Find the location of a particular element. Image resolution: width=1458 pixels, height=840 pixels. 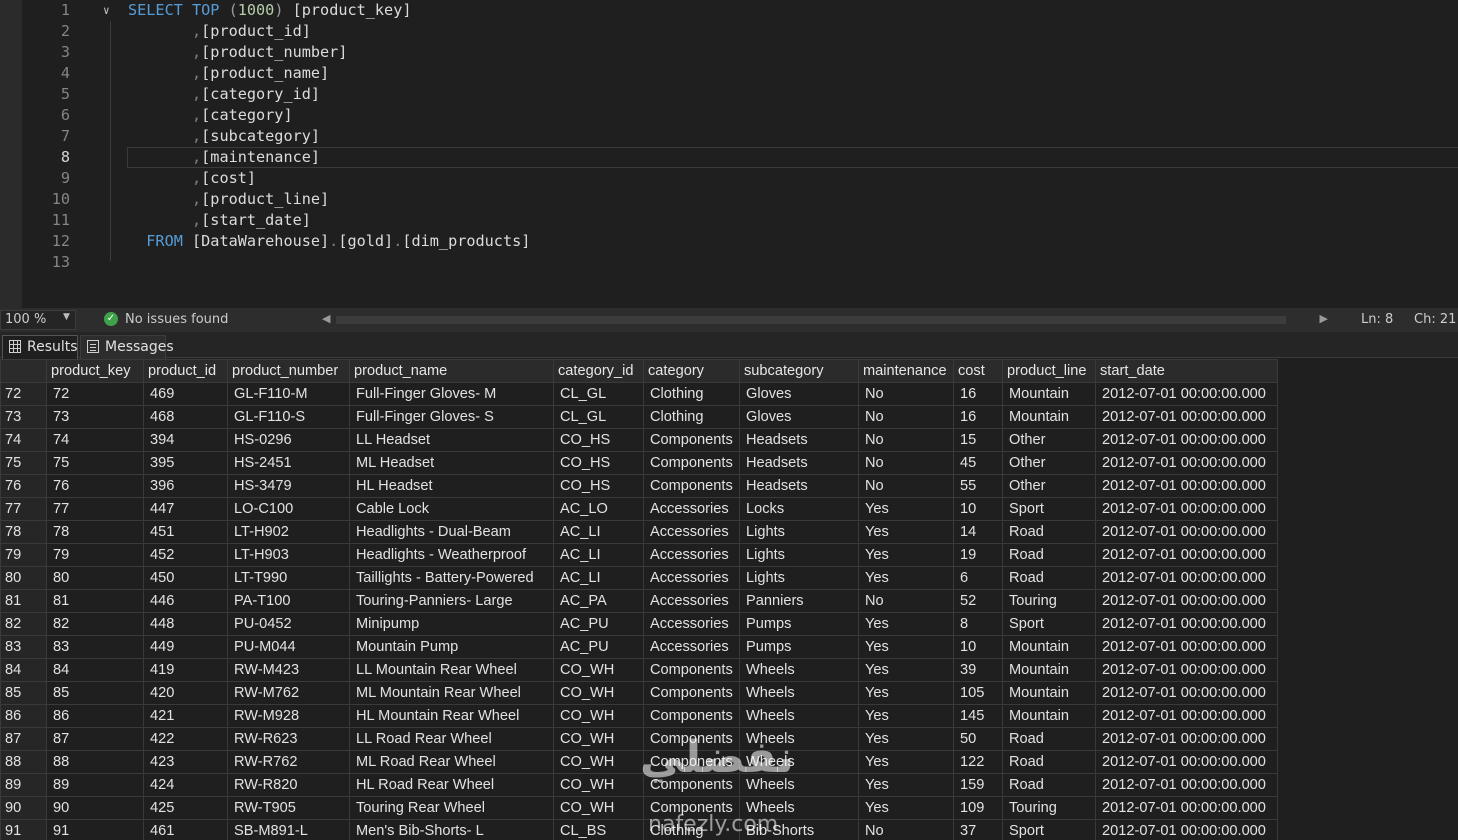

table-cell: 8 is located at coordinates (978, 624).